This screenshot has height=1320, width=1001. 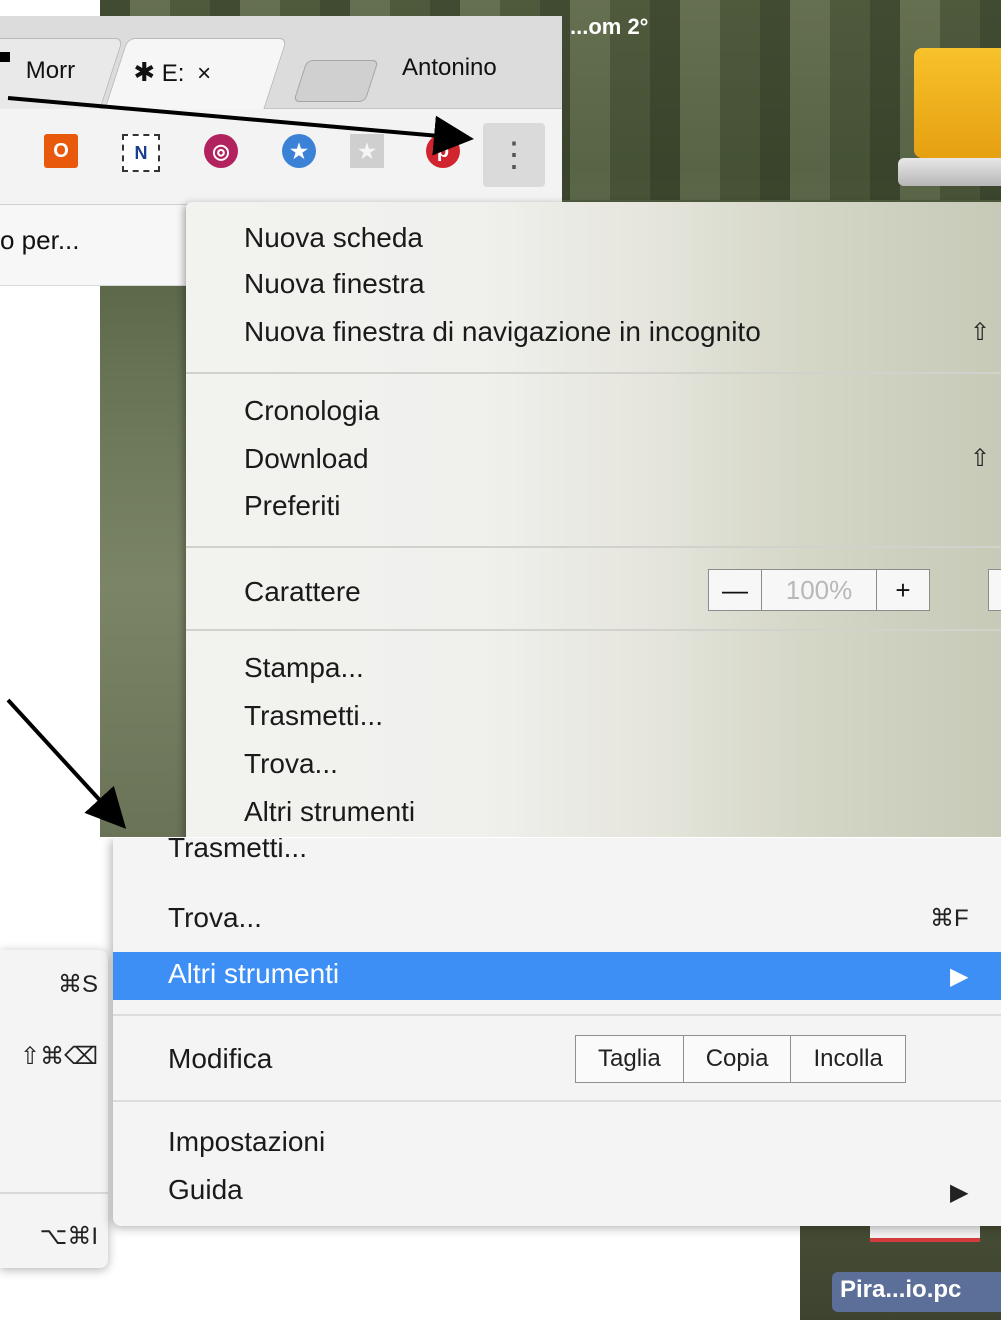 I want to click on copy-button: Copia, so click(x=738, y=1059).